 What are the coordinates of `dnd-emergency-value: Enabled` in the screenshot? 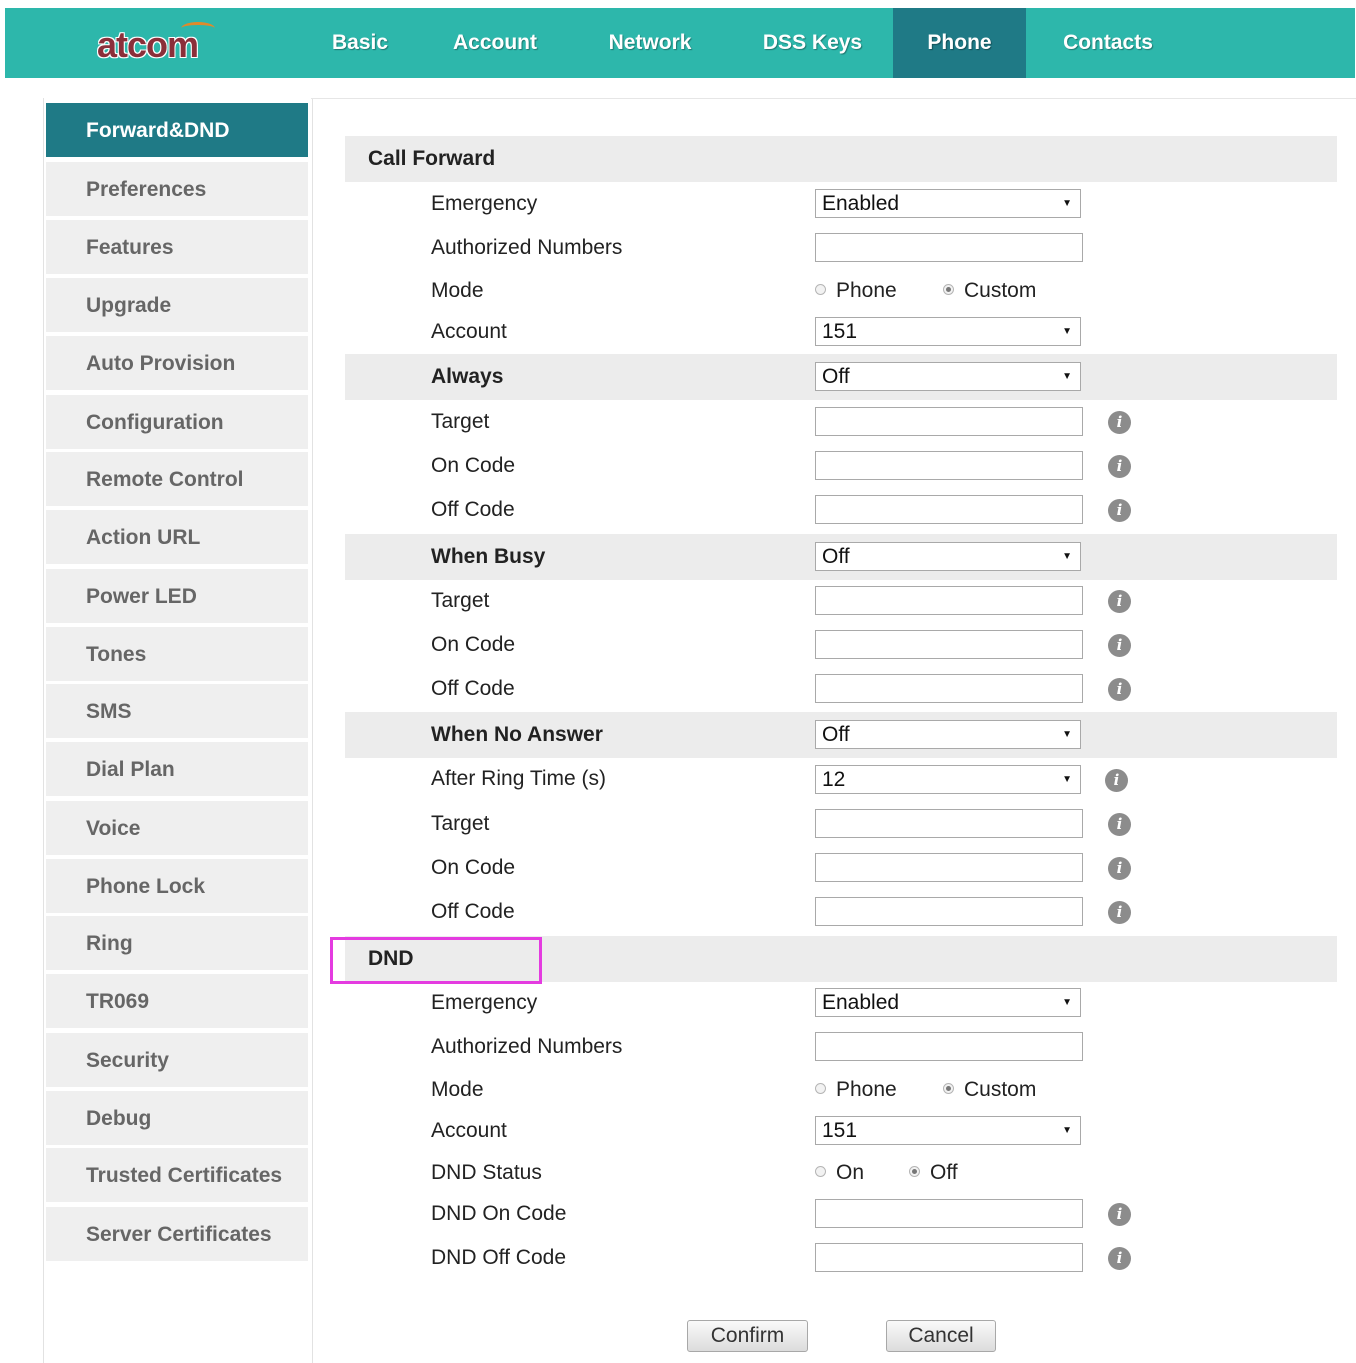 It's located at (861, 1002).